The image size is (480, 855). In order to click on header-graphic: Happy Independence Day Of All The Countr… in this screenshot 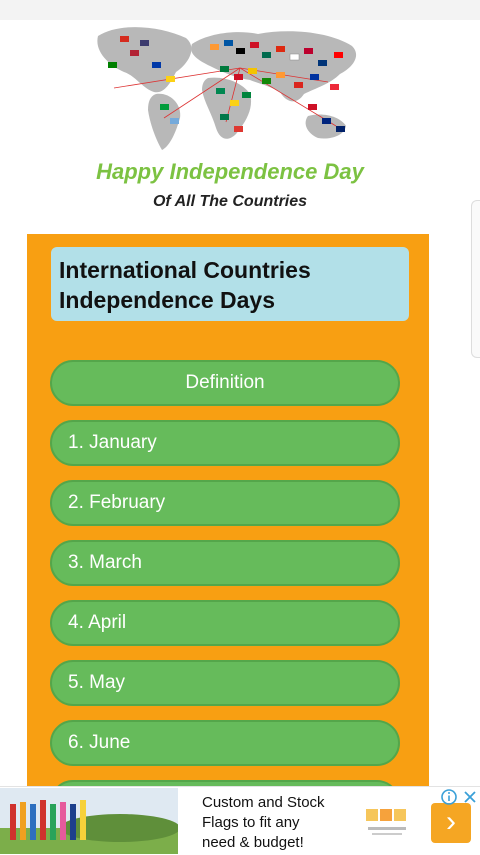, I will do `click(230, 118)`.